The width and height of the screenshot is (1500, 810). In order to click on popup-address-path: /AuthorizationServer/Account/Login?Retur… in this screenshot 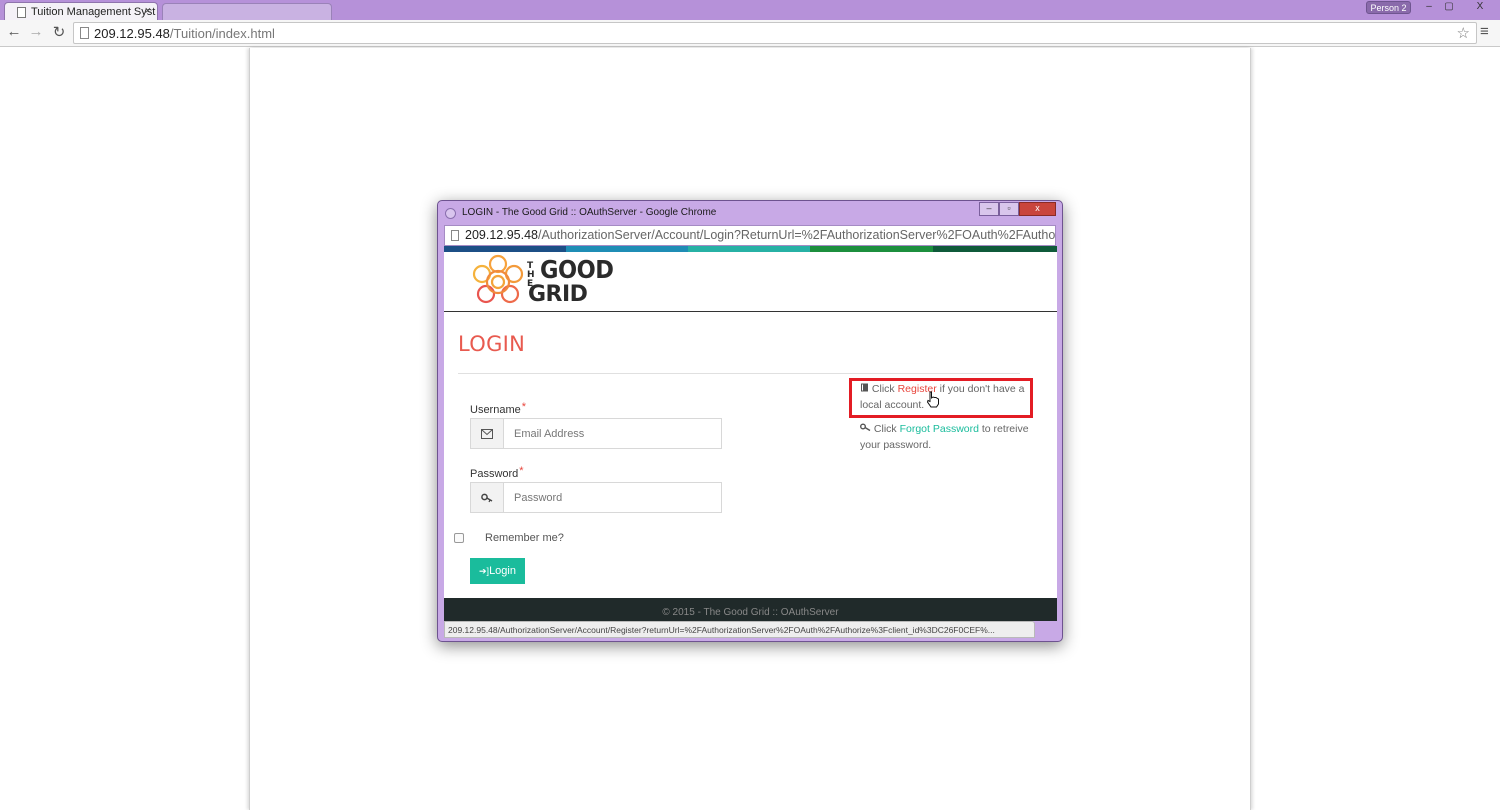, I will do `click(797, 235)`.